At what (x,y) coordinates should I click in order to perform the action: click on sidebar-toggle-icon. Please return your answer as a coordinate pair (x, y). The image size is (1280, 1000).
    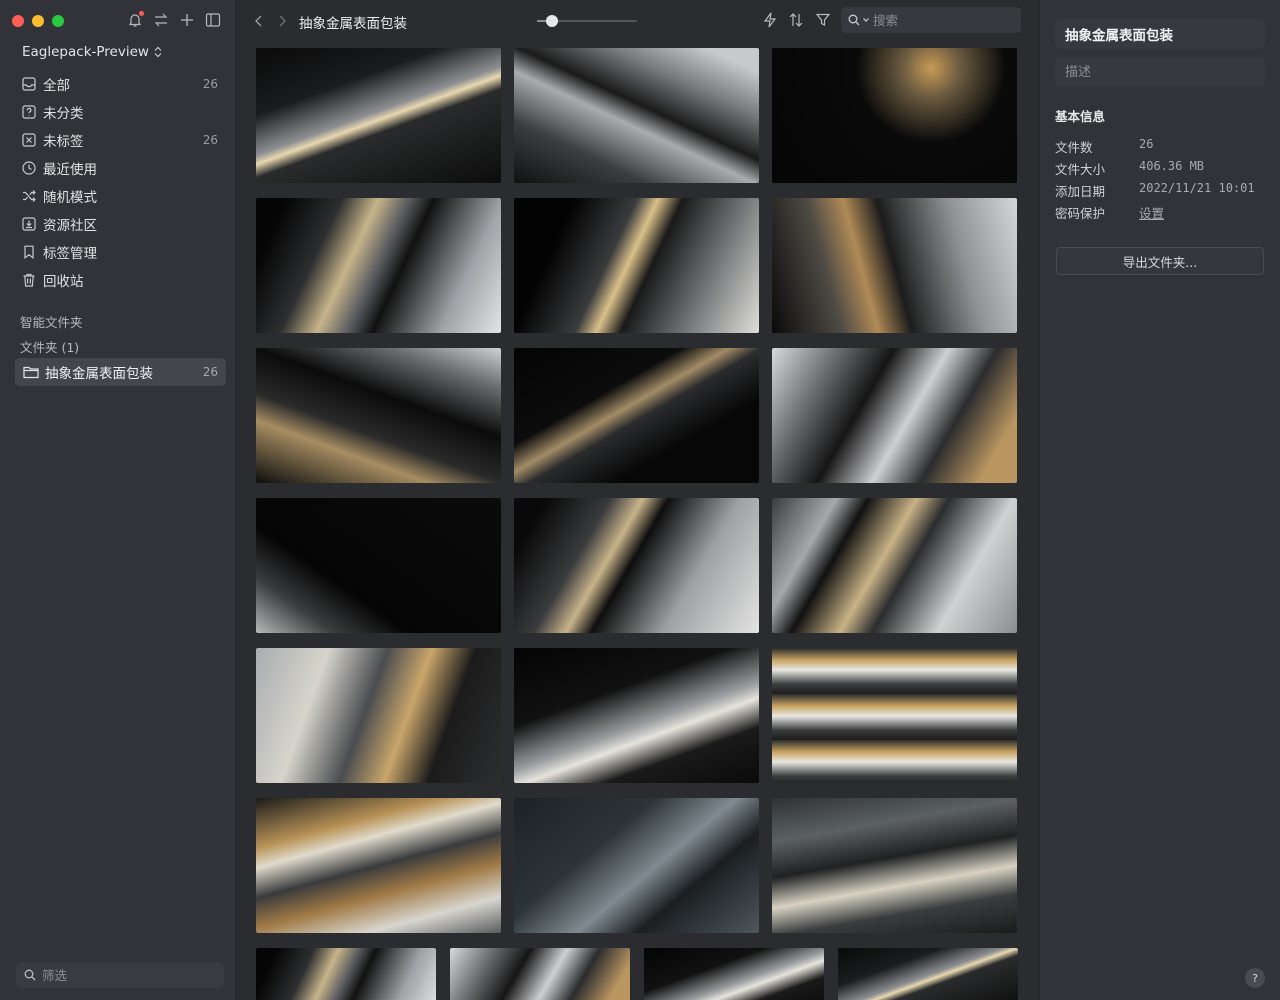
    Looking at the image, I should click on (213, 20).